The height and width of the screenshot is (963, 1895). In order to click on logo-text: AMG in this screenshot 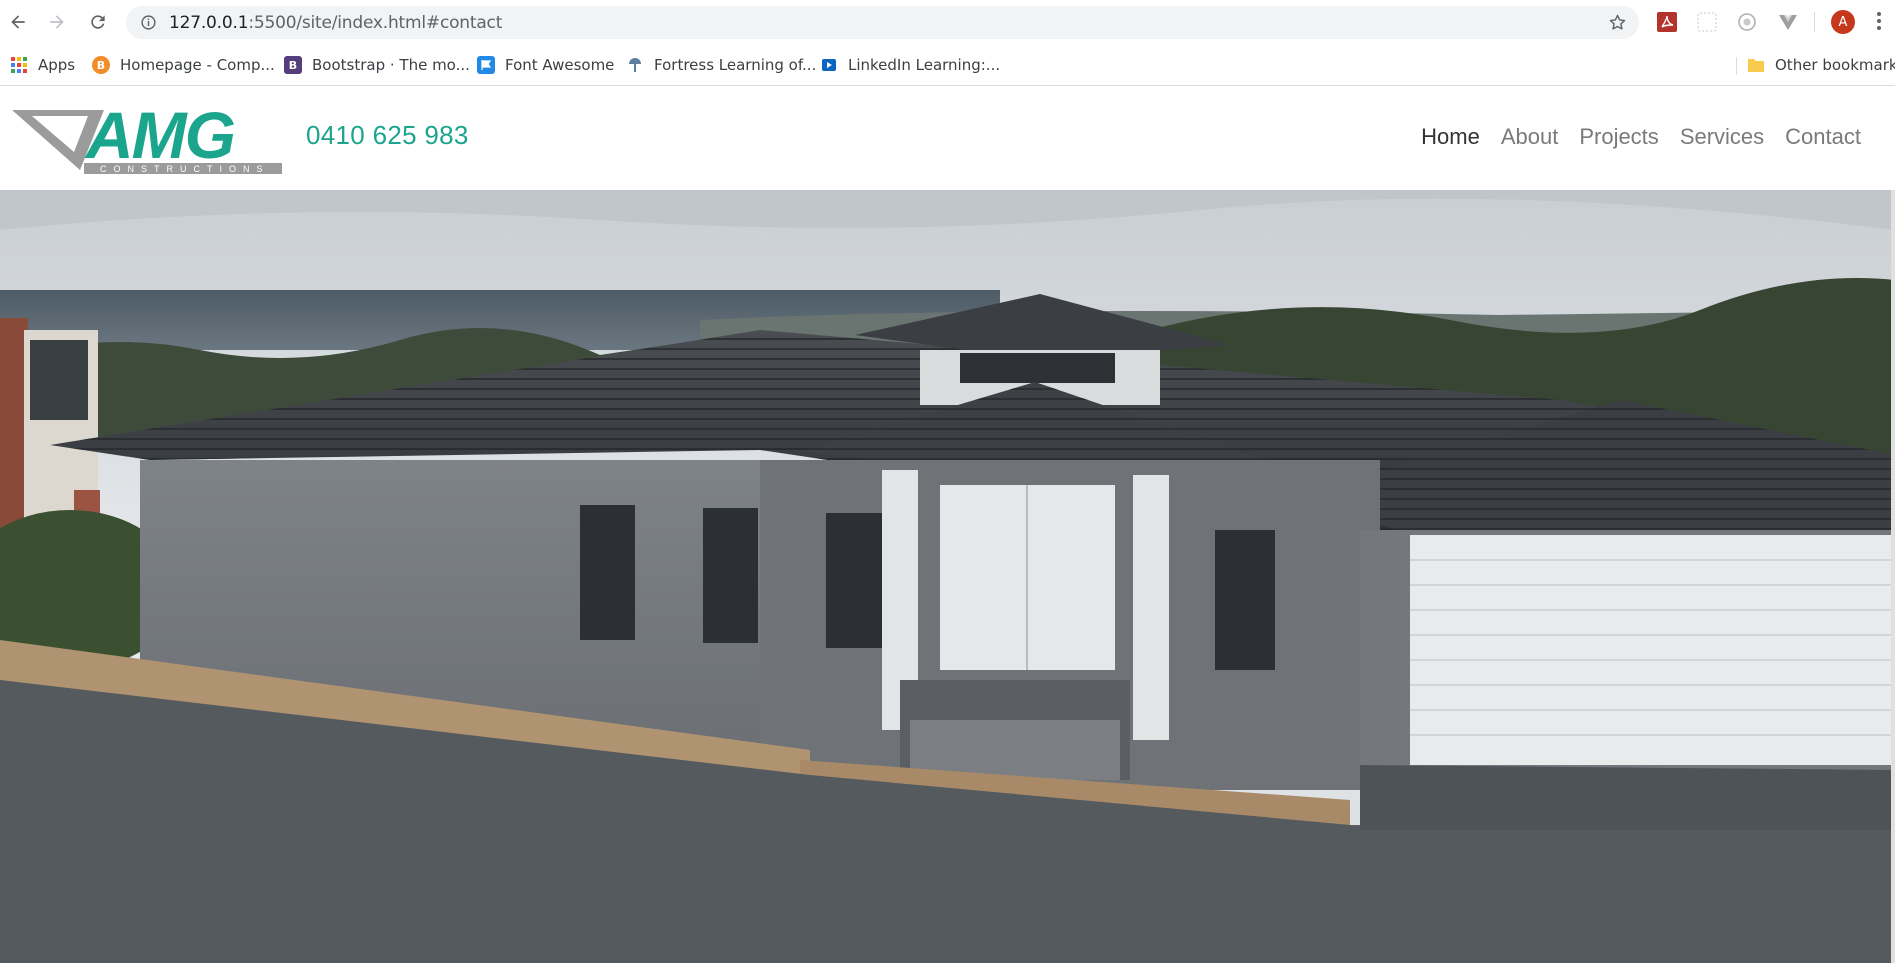, I will do `click(159, 137)`.